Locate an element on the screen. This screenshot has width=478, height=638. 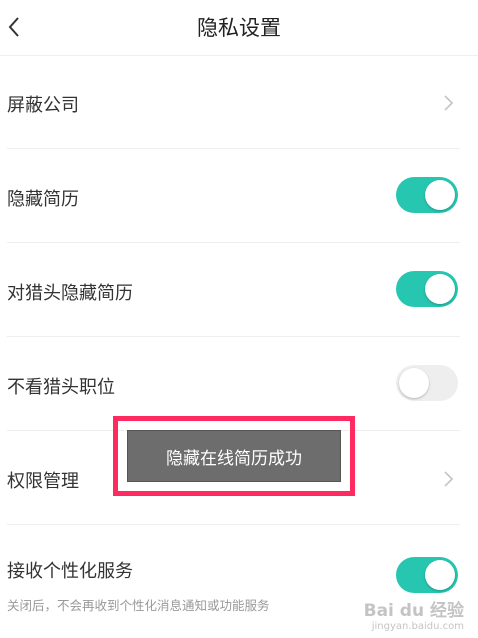
page-title: 隐私设置 is located at coordinates (239, 28).